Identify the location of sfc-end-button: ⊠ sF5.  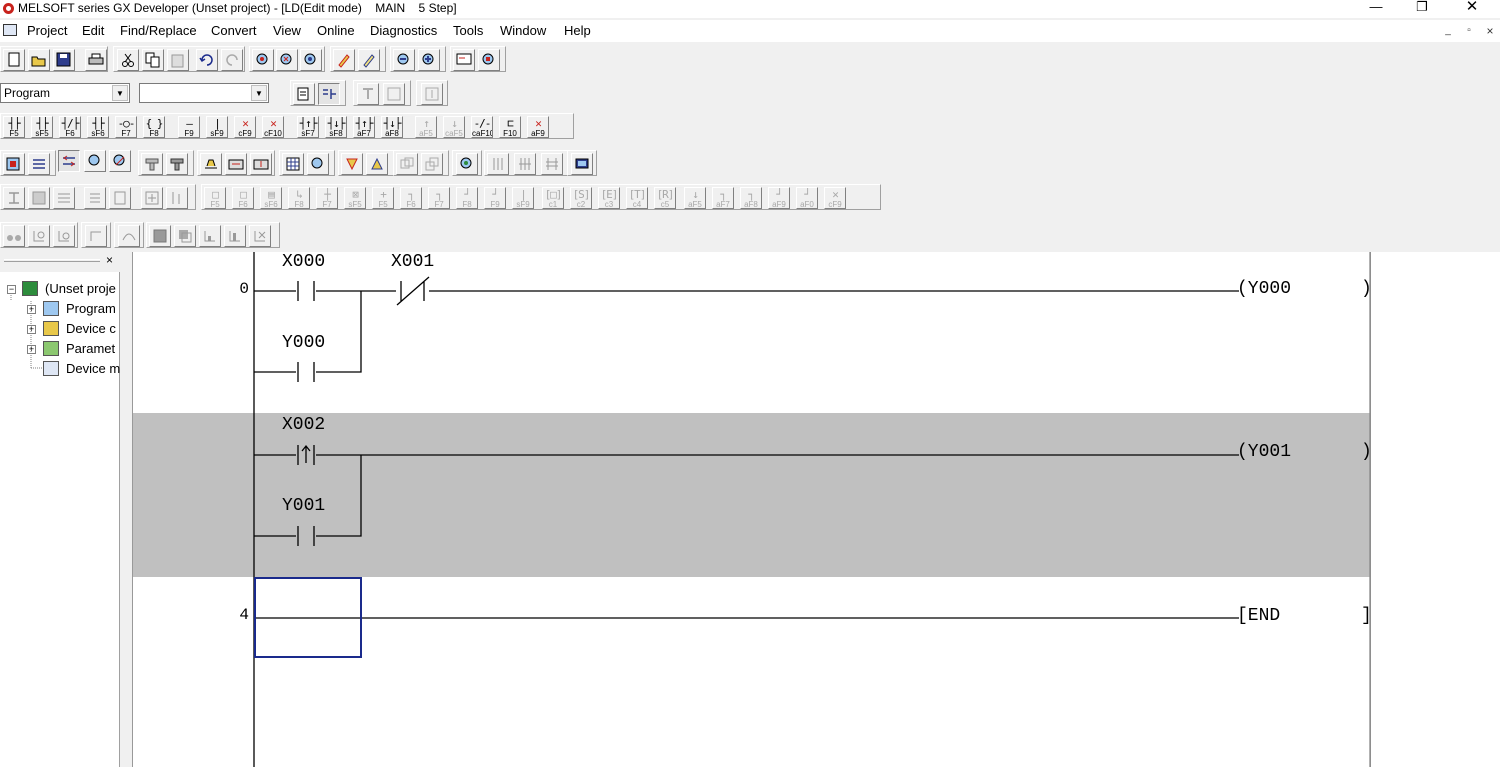
(355, 198).